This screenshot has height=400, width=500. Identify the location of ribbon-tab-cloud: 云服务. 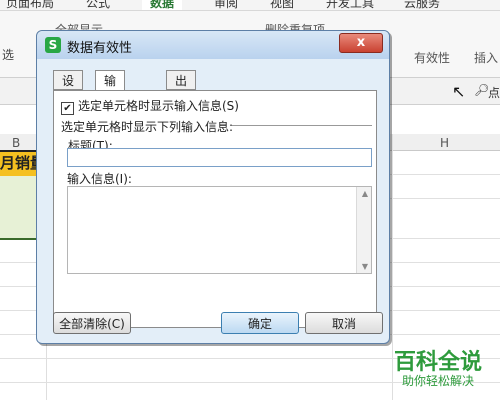
(422, 5).